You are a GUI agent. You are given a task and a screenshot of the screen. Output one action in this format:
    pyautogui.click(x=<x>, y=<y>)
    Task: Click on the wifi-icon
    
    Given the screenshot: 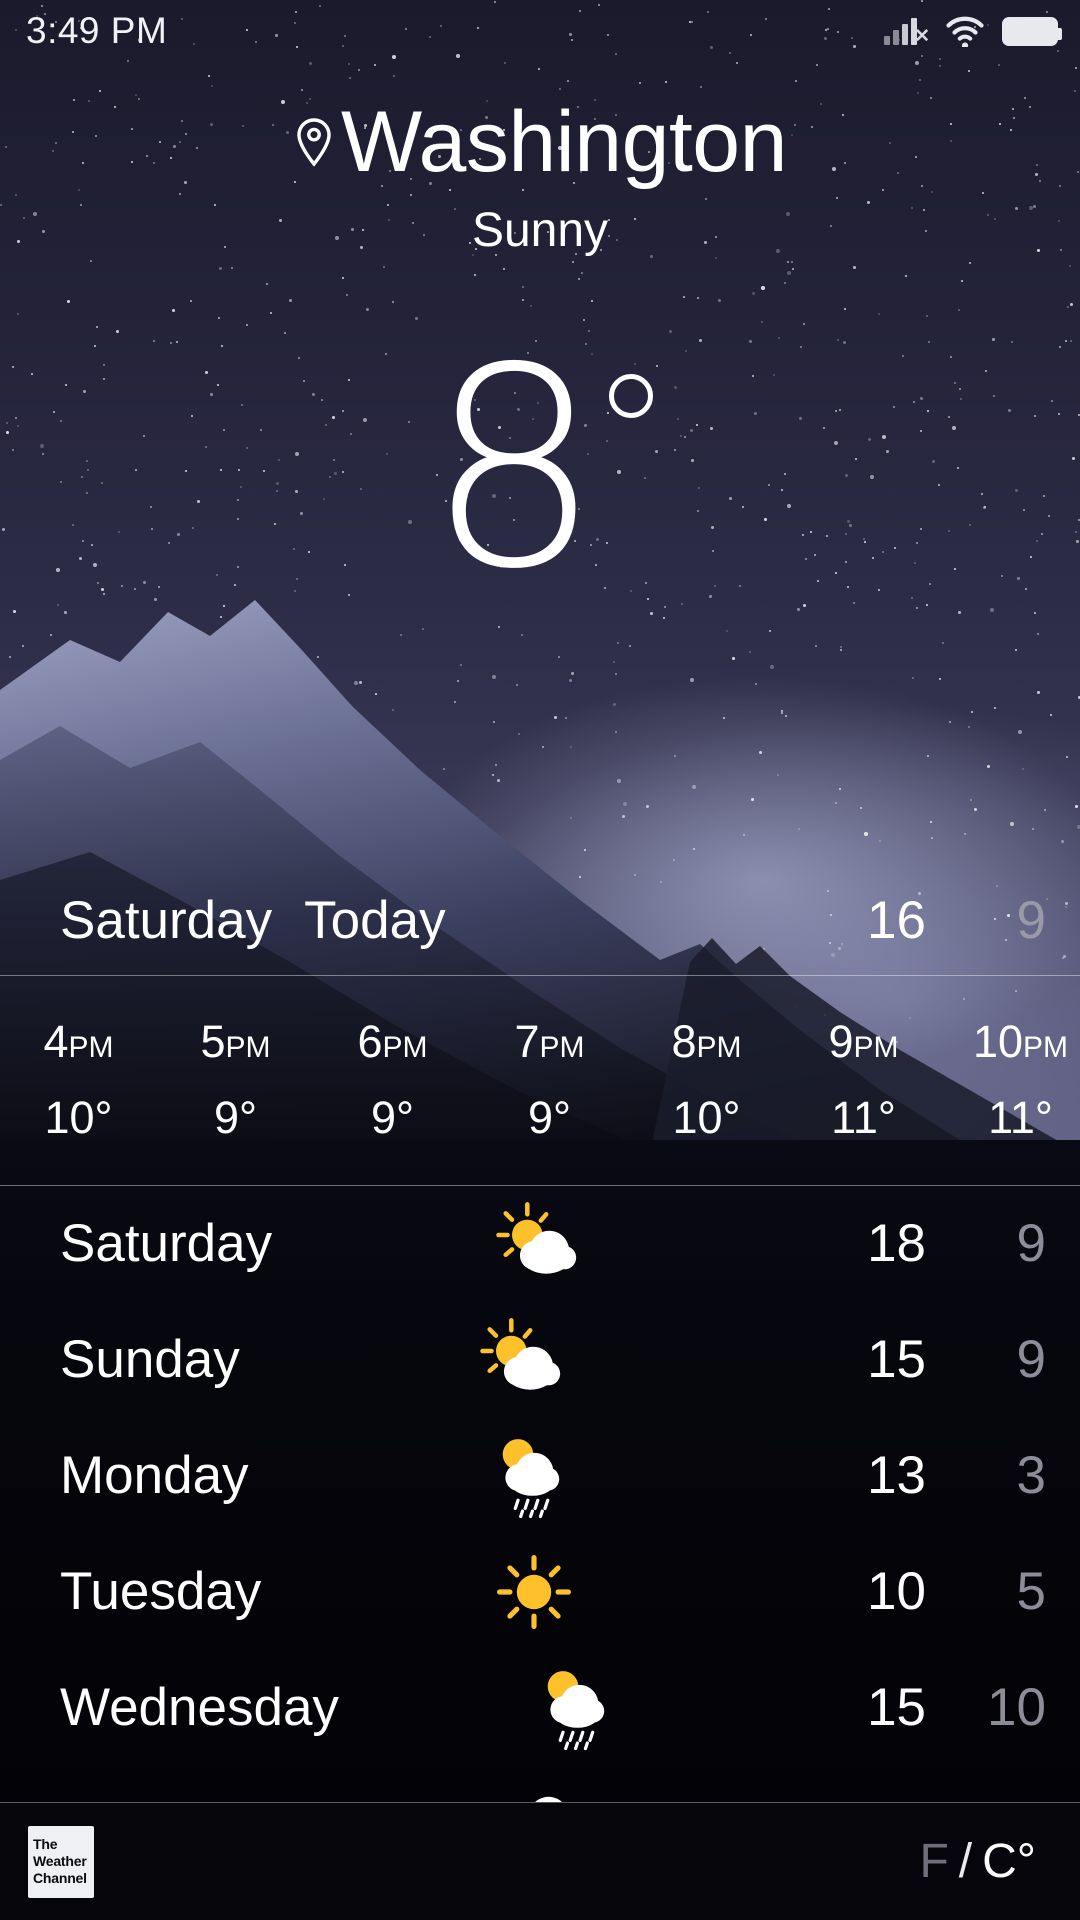 What is the action you would take?
    pyautogui.click(x=965, y=32)
    